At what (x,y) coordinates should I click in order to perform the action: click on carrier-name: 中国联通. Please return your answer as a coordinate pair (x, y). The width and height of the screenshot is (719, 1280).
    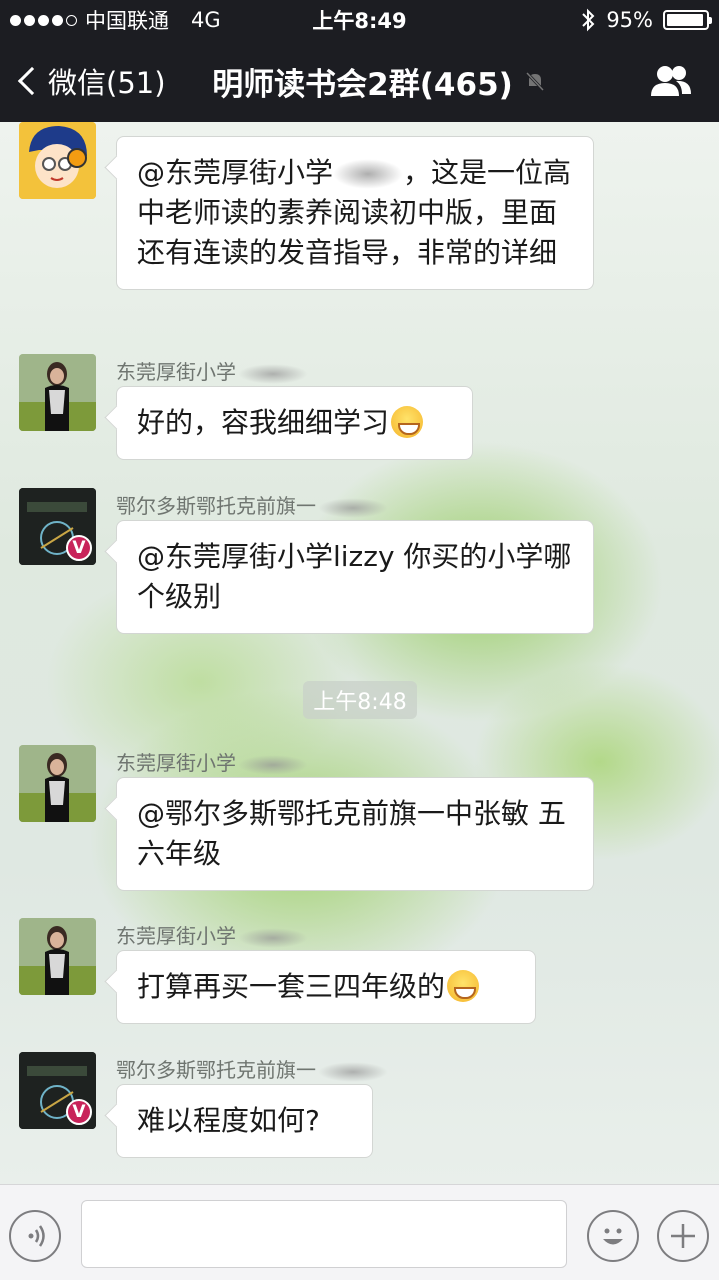
    Looking at the image, I should click on (127, 21).